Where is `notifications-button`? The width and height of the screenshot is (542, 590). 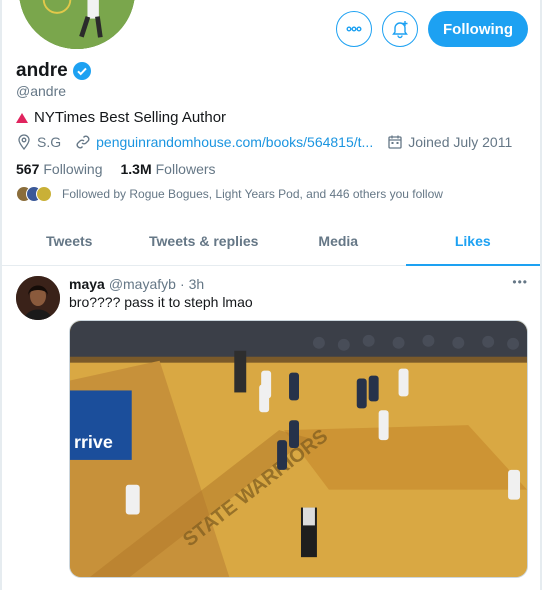 notifications-button is located at coordinates (400, 29).